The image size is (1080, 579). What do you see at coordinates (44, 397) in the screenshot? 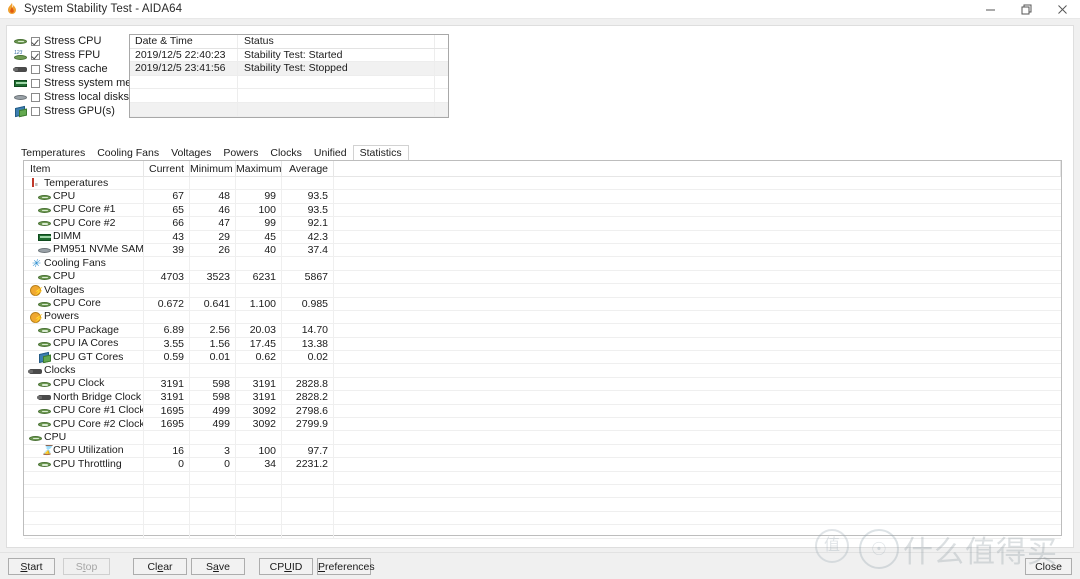
I see `cache-icon` at bounding box center [44, 397].